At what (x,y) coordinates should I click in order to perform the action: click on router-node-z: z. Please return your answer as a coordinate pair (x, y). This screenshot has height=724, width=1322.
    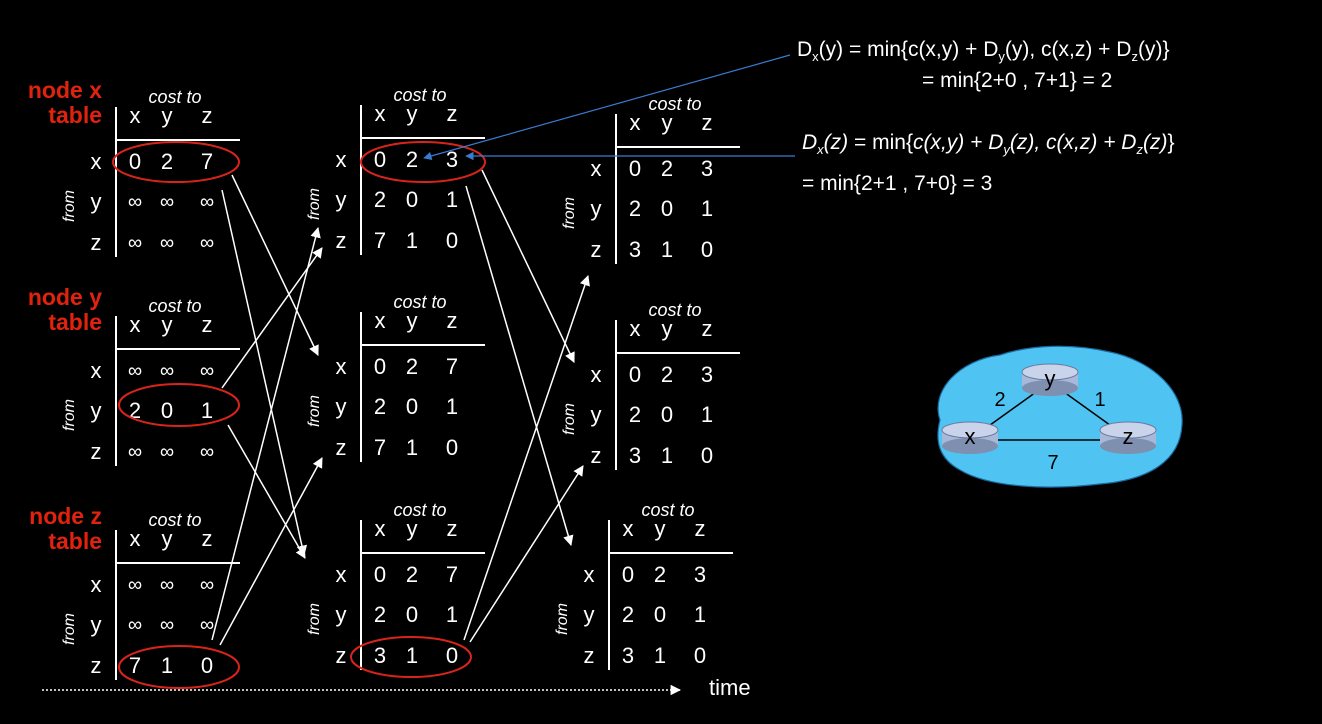
    Looking at the image, I should click on (1128, 437).